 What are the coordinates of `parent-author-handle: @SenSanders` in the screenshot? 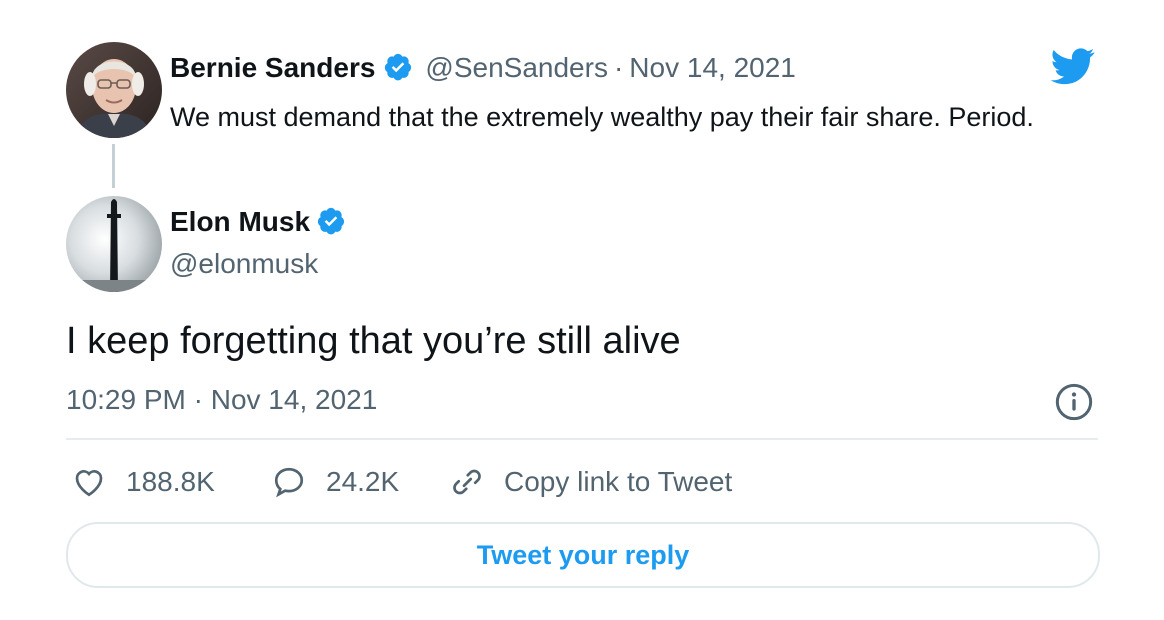 It's located at (516, 67).